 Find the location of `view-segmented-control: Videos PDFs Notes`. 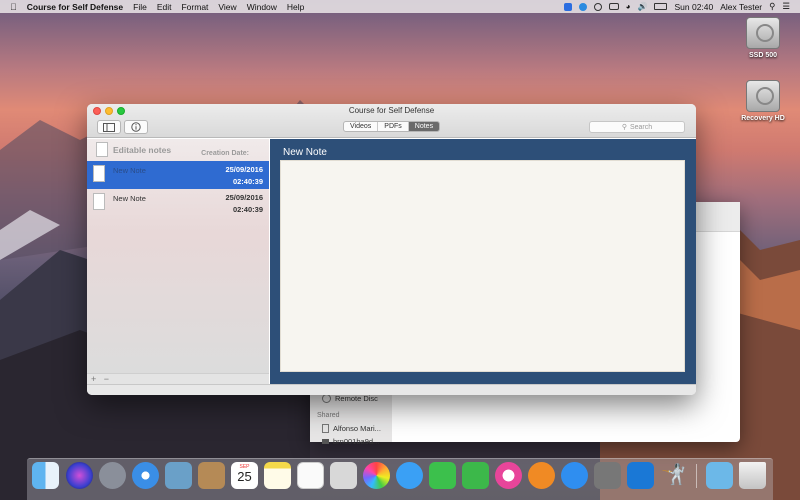

view-segmented-control: Videos PDFs Notes is located at coordinates (392, 126).